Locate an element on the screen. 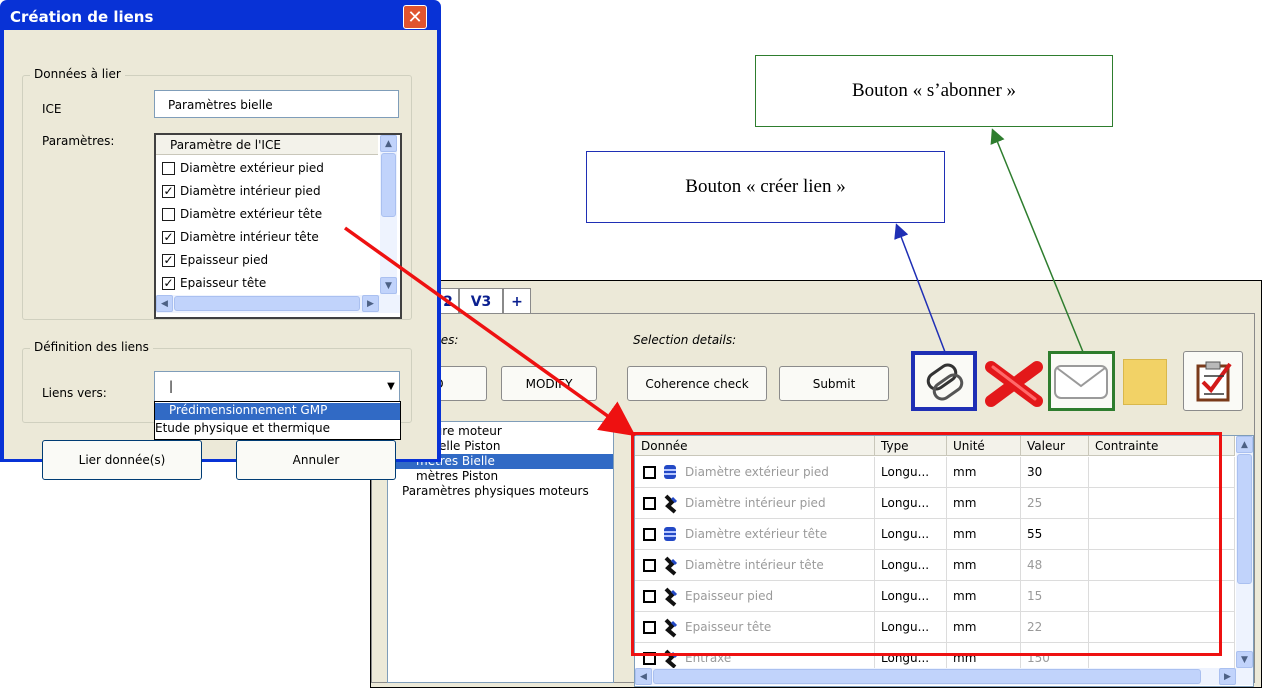  red-arrow is located at coordinates (489, 331).